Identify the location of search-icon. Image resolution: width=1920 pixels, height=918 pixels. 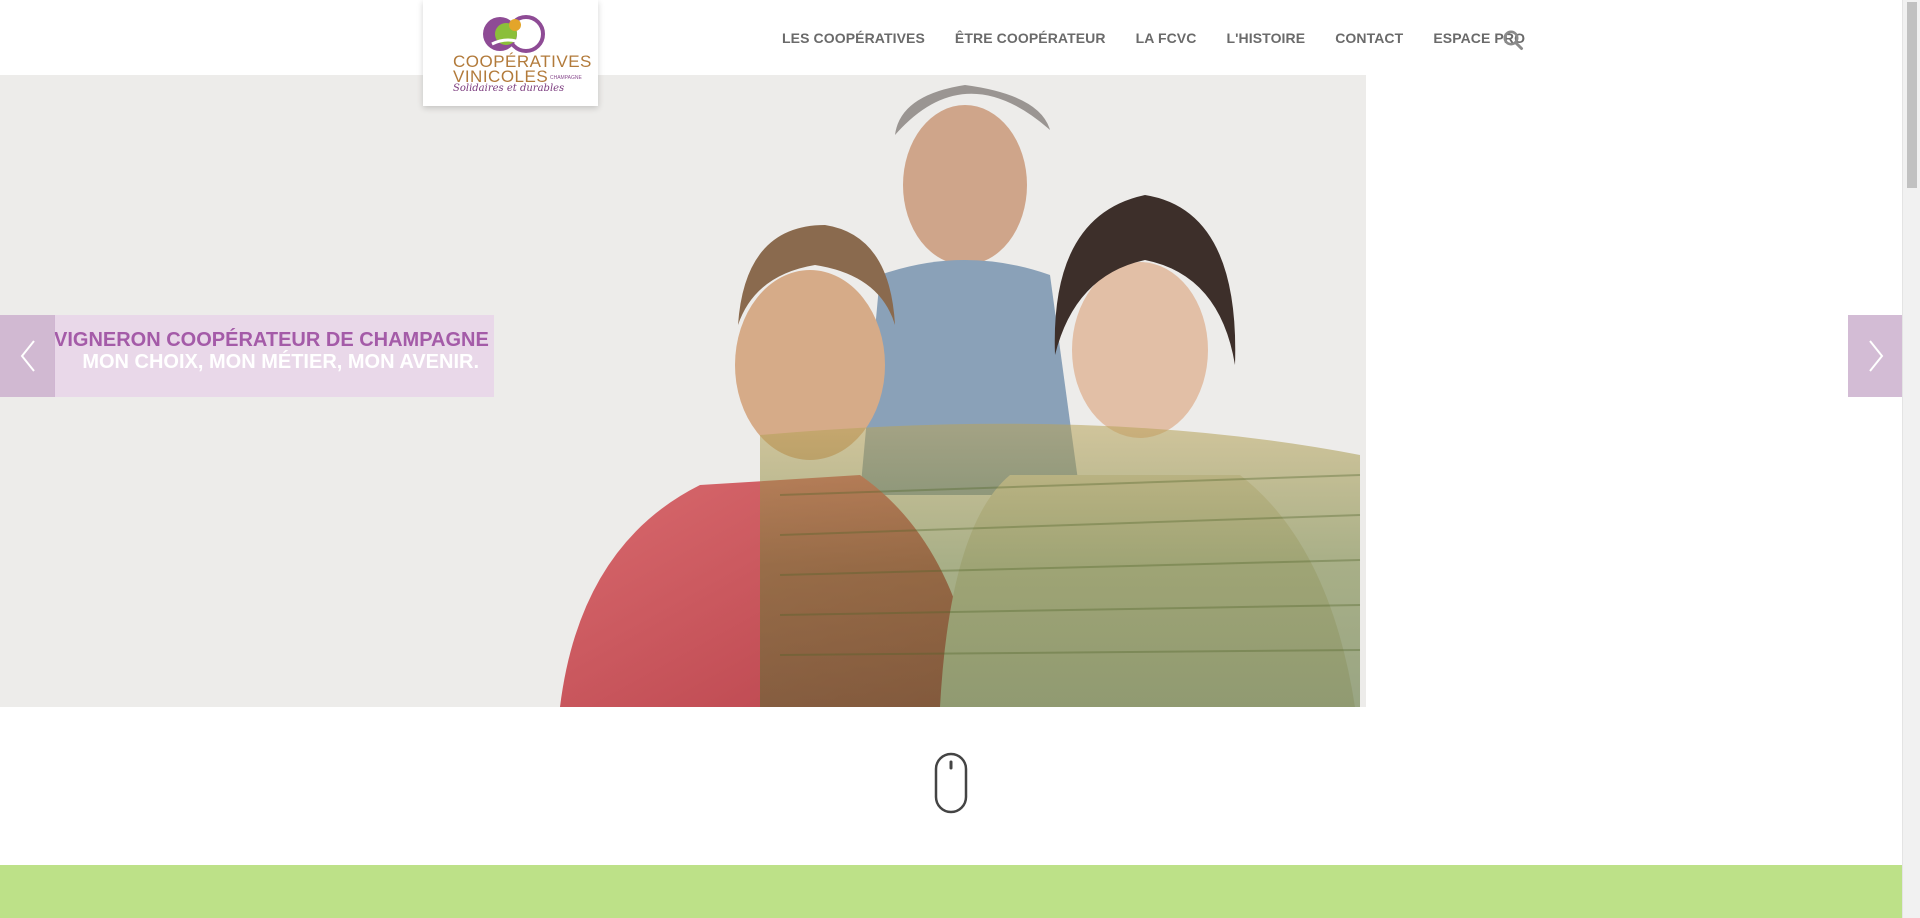
(1513, 40).